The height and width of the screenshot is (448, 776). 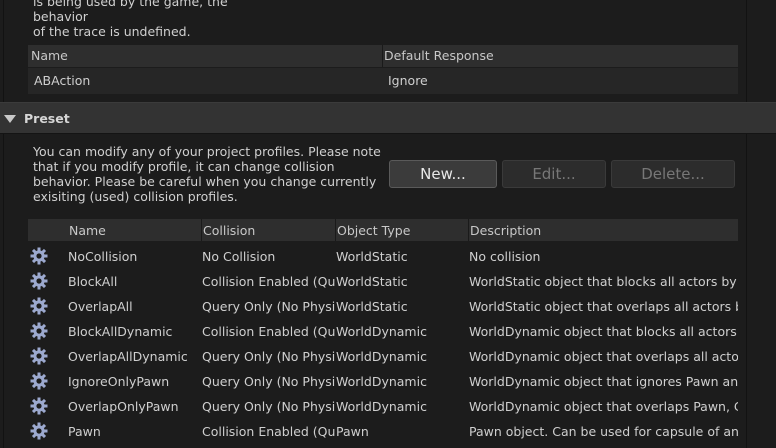 What do you see at coordinates (123, 406) in the screenshot?
I see `profile-name: OverlapOnlyPawn` at bounding box center [123, 406].